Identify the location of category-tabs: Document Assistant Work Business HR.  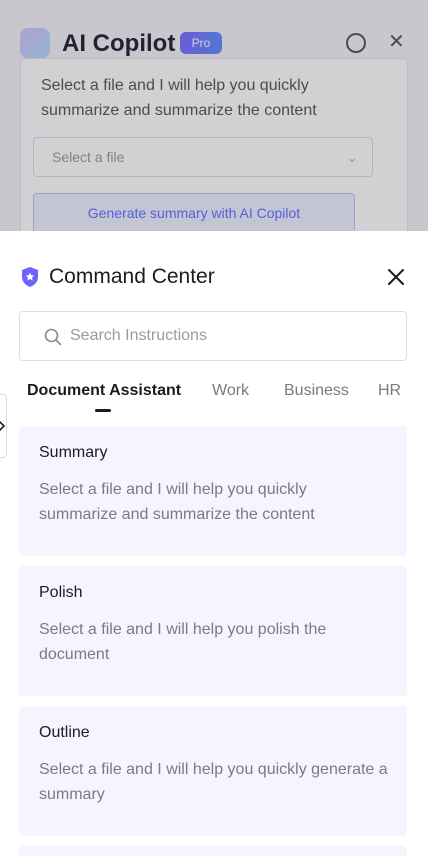
(219, 396).